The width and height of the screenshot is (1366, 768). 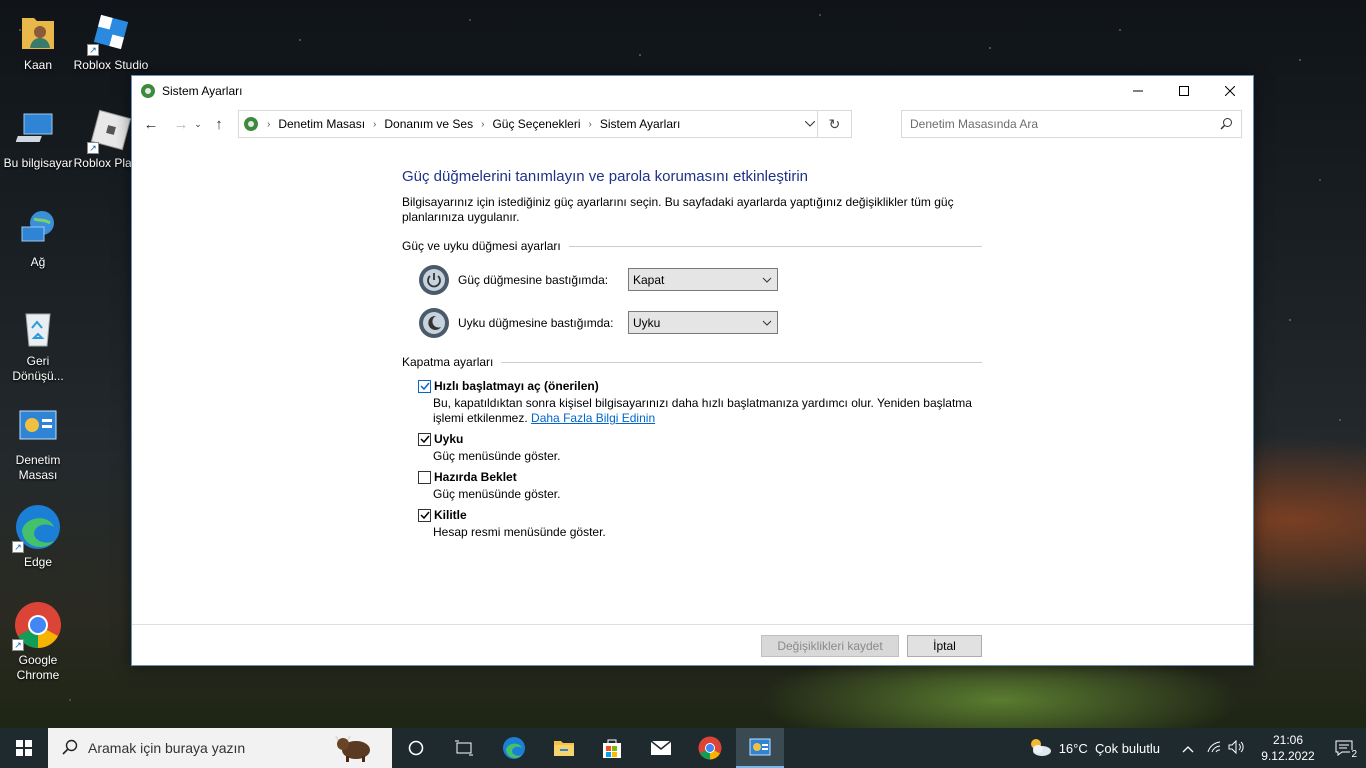 I want to click on task-view-icon, so click(x=464, y=748).